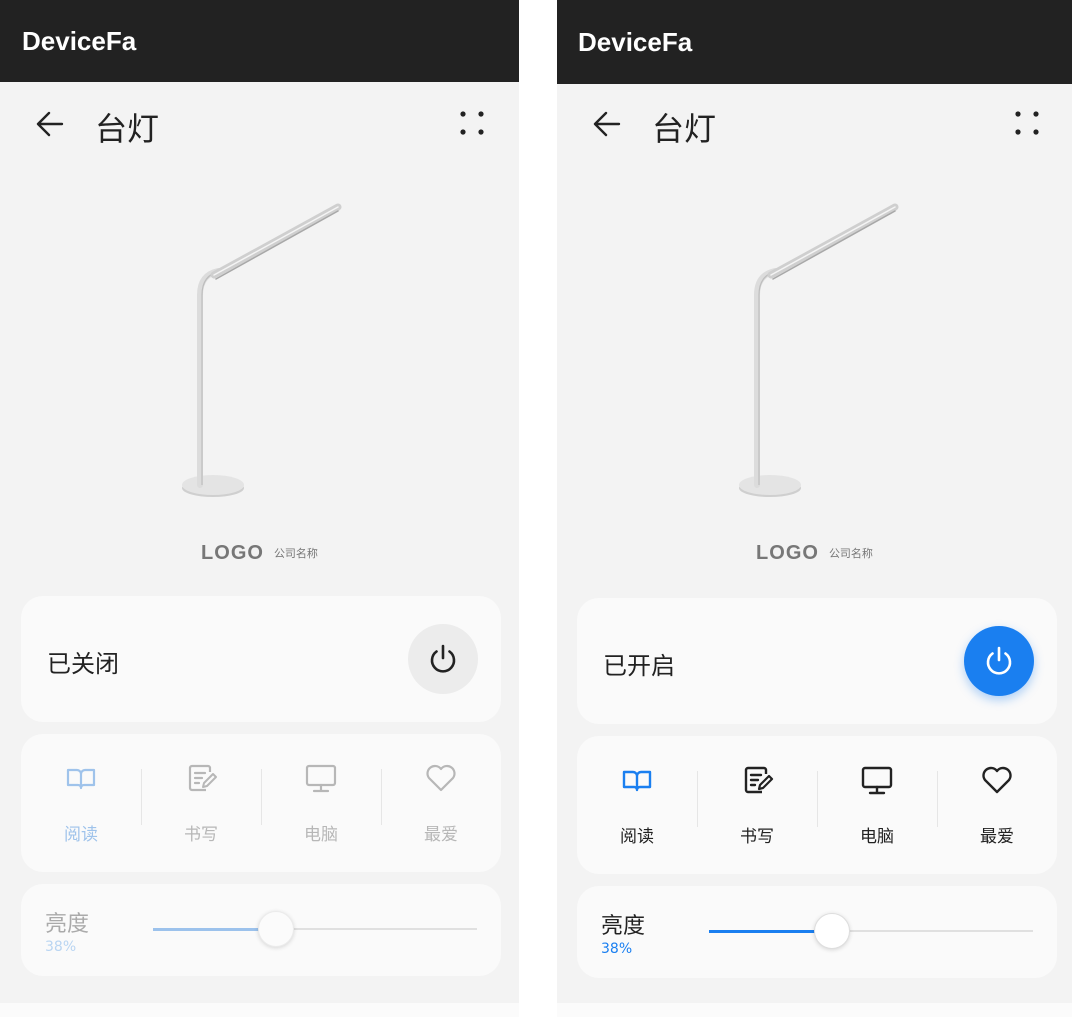 This screenshot has height=1017, width=1072. Describe the element at coordinates (83, 664) in the screenshot. I see `power-status-label: 已关闭` at that location.